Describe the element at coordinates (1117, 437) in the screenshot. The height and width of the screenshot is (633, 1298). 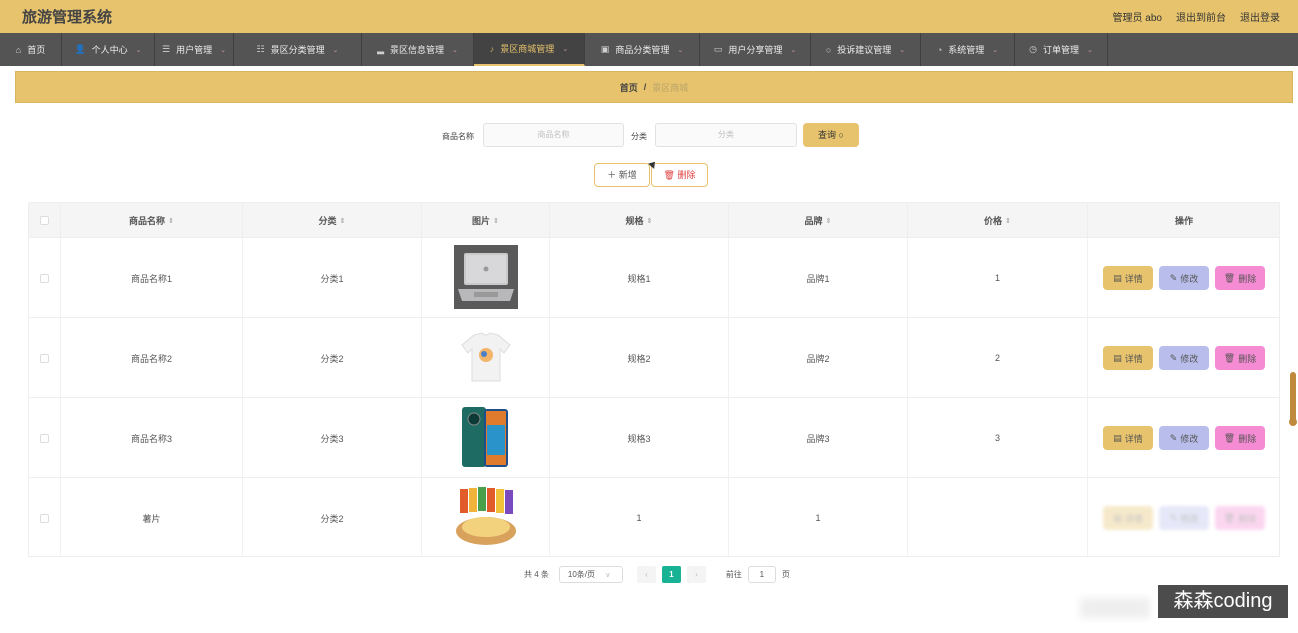
I see `document-icon: ▤` at that location.